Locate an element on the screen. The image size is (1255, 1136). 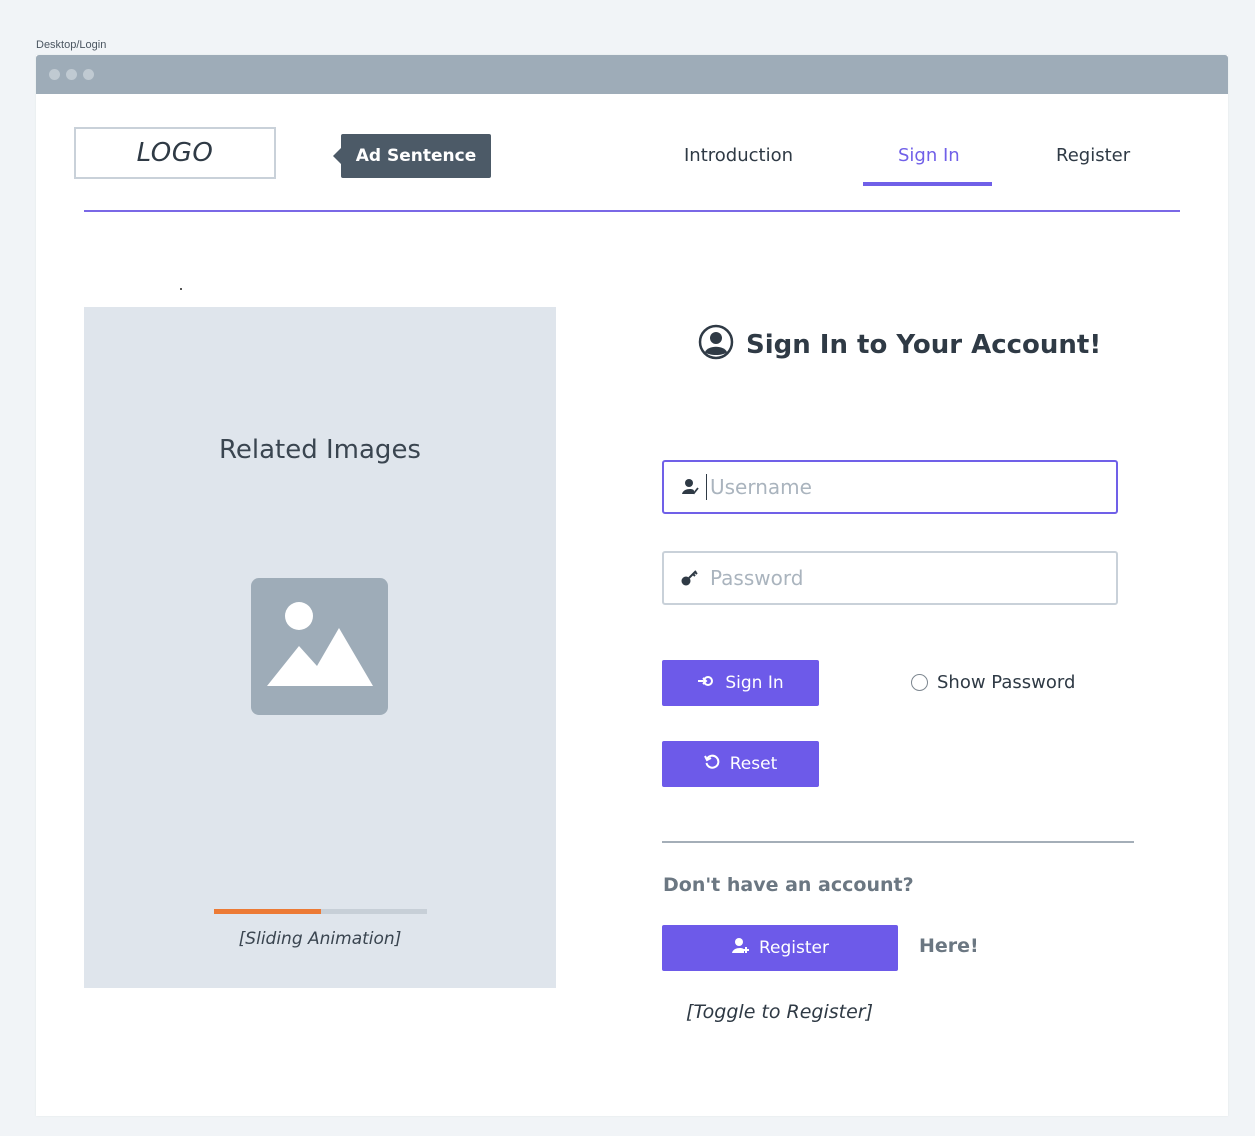
user-check-icon is located at coordinates (690, 487).